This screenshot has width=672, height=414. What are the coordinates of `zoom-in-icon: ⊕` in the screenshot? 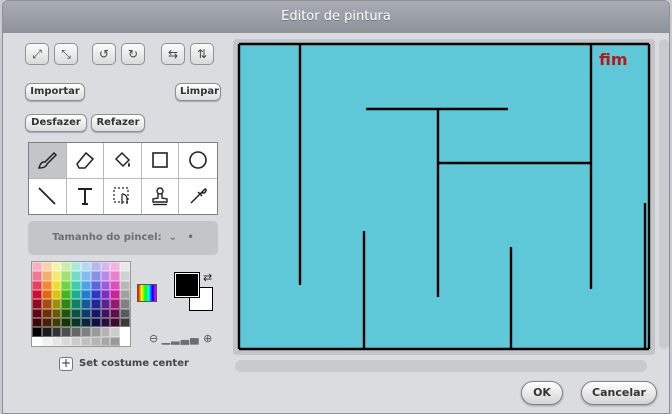 It's located at (207, 338).